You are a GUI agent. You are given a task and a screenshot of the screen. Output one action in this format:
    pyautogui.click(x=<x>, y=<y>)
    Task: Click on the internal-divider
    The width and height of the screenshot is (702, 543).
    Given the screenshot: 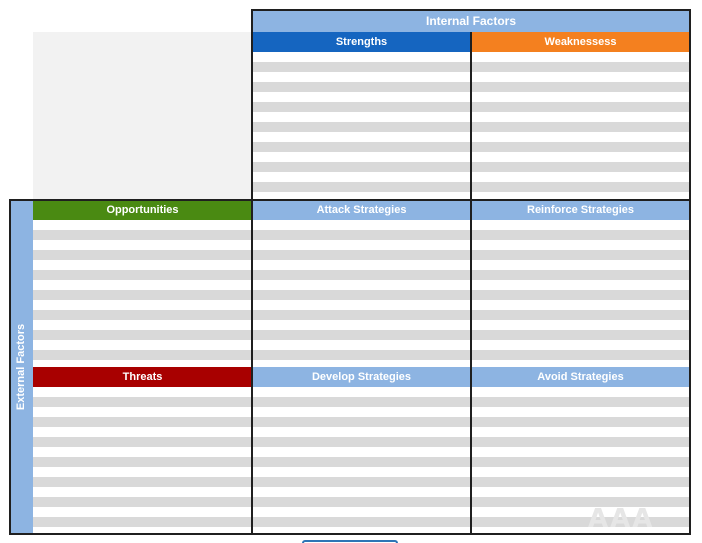 What is the action you would take?
    pyautogui.click(x=471, y=116)
    